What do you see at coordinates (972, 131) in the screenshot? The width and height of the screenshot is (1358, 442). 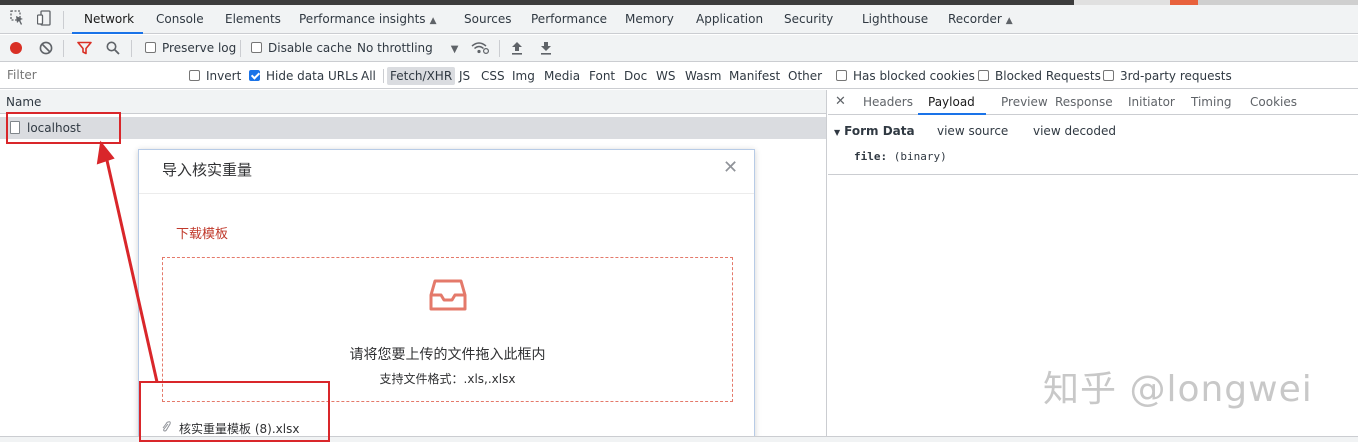 I see `view-source-link: view source` at bounding box center [972, 131].